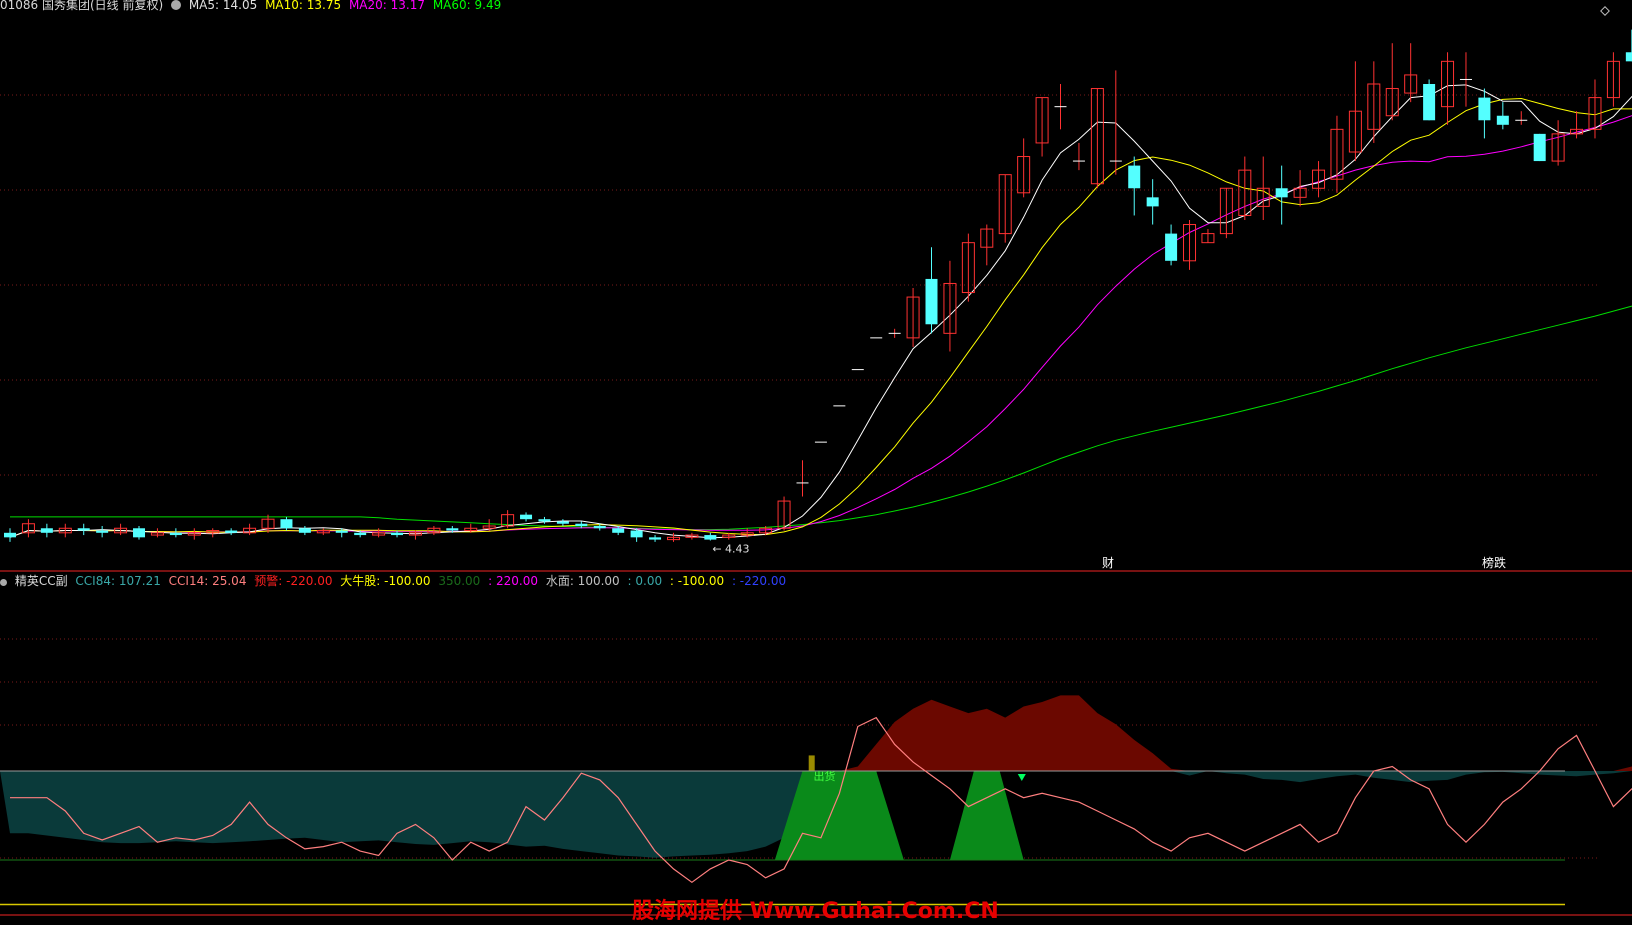 The width and height of the screenshot is (1632, 925). What do you see at coordinates (825, 776) in the screenshot?
I see `marker-chuhuo: 出货` at bounding box center [825, 776].